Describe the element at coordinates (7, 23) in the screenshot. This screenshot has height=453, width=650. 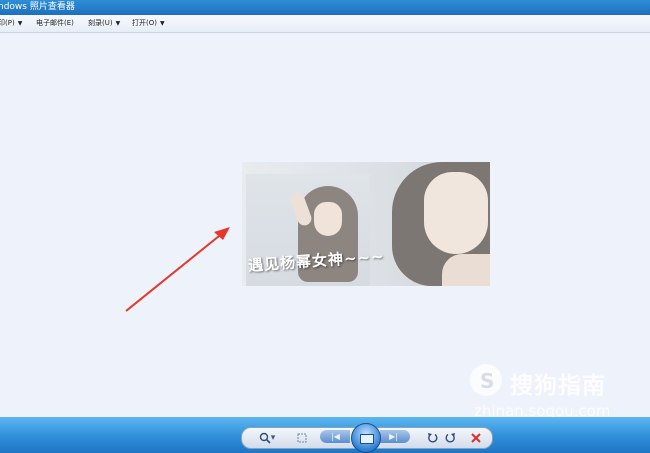
I see `menu-print-label: 印(P)` at that location.